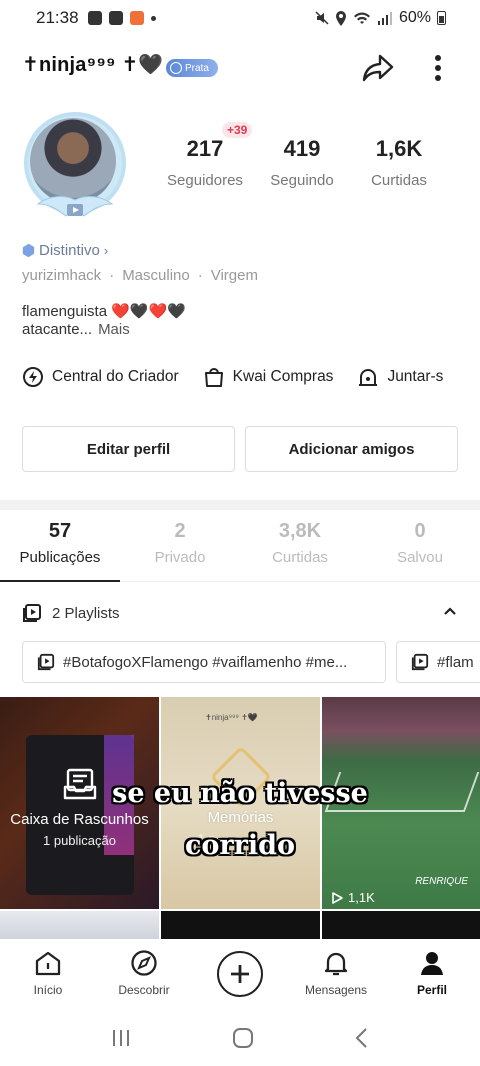 The image size is (480, 1066). I want to click on avatar, so click(75, 166).